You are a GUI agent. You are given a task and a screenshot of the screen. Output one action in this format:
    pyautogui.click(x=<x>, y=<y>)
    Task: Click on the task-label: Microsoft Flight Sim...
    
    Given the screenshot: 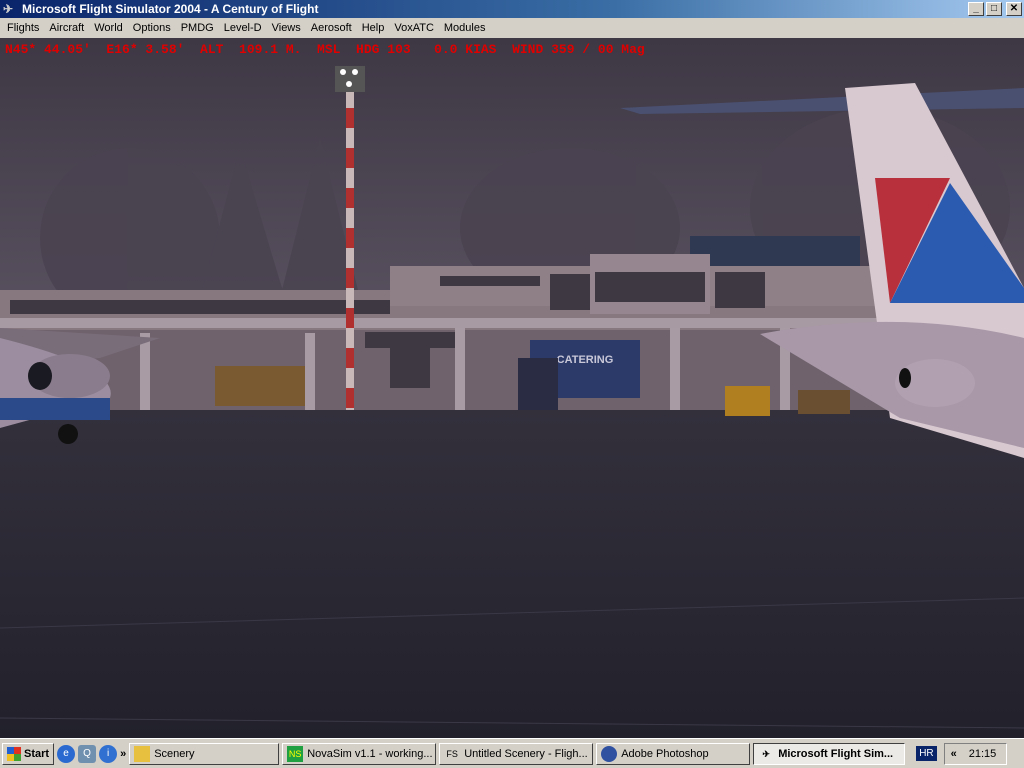 What is the action you would take?
    pyautogui.click(x=836, y=753)
    